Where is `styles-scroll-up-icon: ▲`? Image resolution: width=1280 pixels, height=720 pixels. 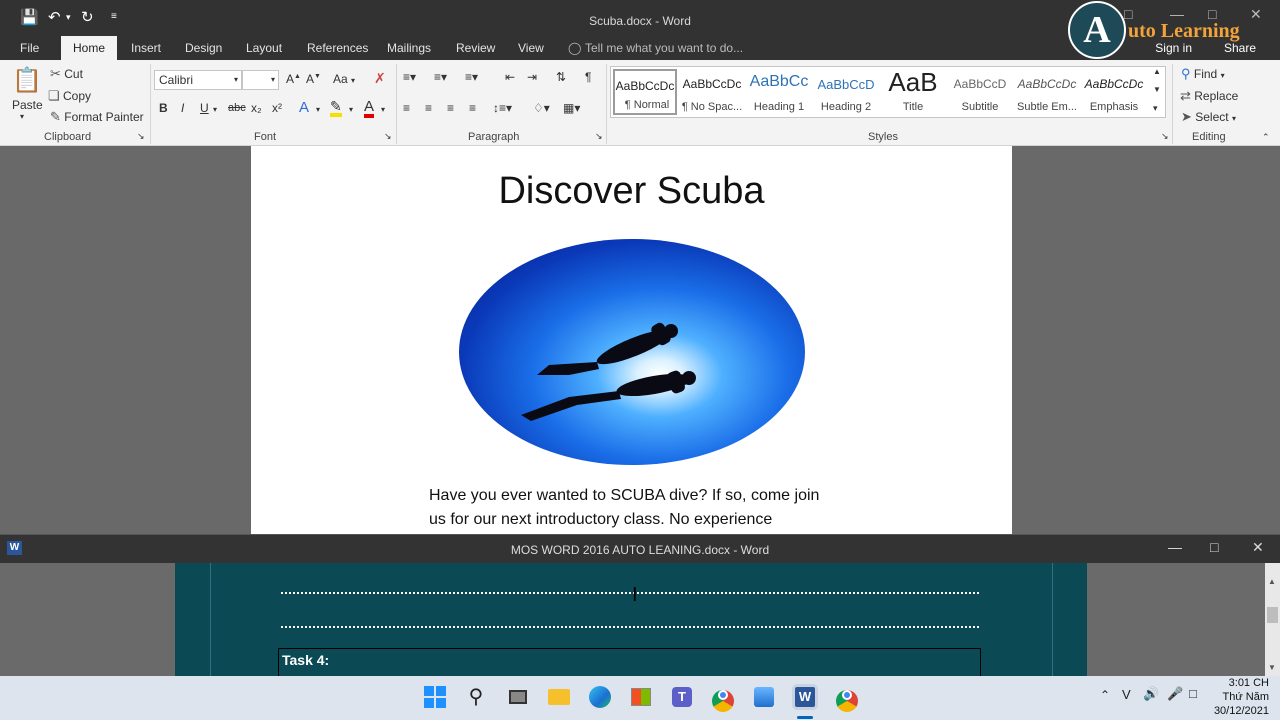
styles-scroll-up-icon: ▲ is located at coordinates (1157, 71).